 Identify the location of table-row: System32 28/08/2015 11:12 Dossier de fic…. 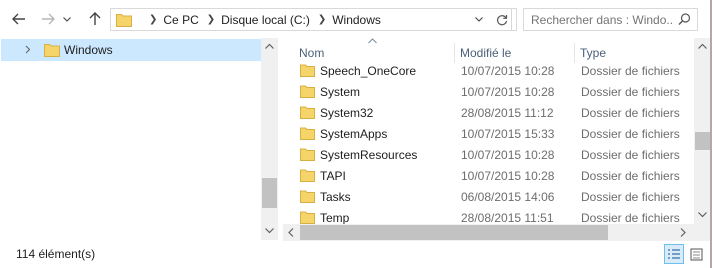
(488, 112).